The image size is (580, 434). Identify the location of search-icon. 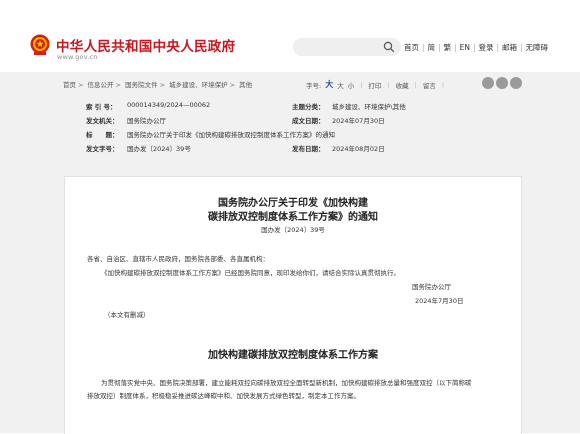
(389, 47).